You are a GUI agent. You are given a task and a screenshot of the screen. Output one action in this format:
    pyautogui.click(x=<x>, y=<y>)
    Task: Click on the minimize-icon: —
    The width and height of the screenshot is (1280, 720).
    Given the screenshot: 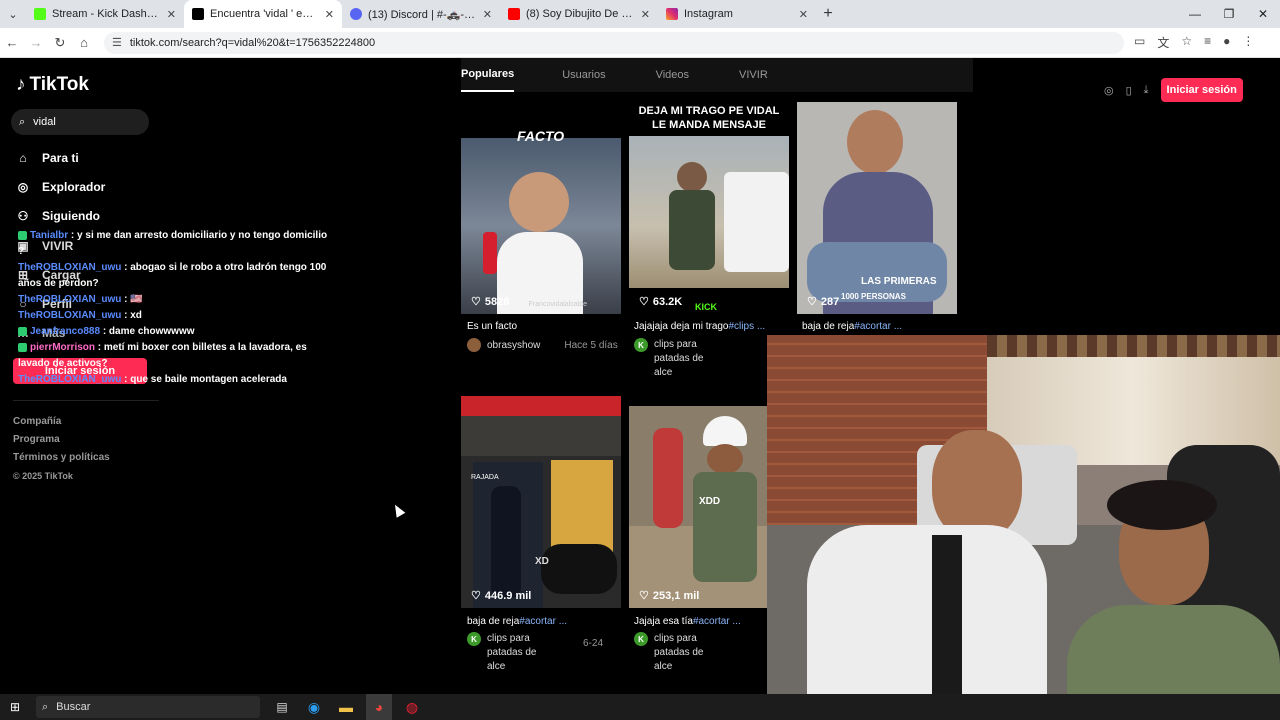 What is the action you would take?
    pyautogui.click(x=1195, y=14)
    